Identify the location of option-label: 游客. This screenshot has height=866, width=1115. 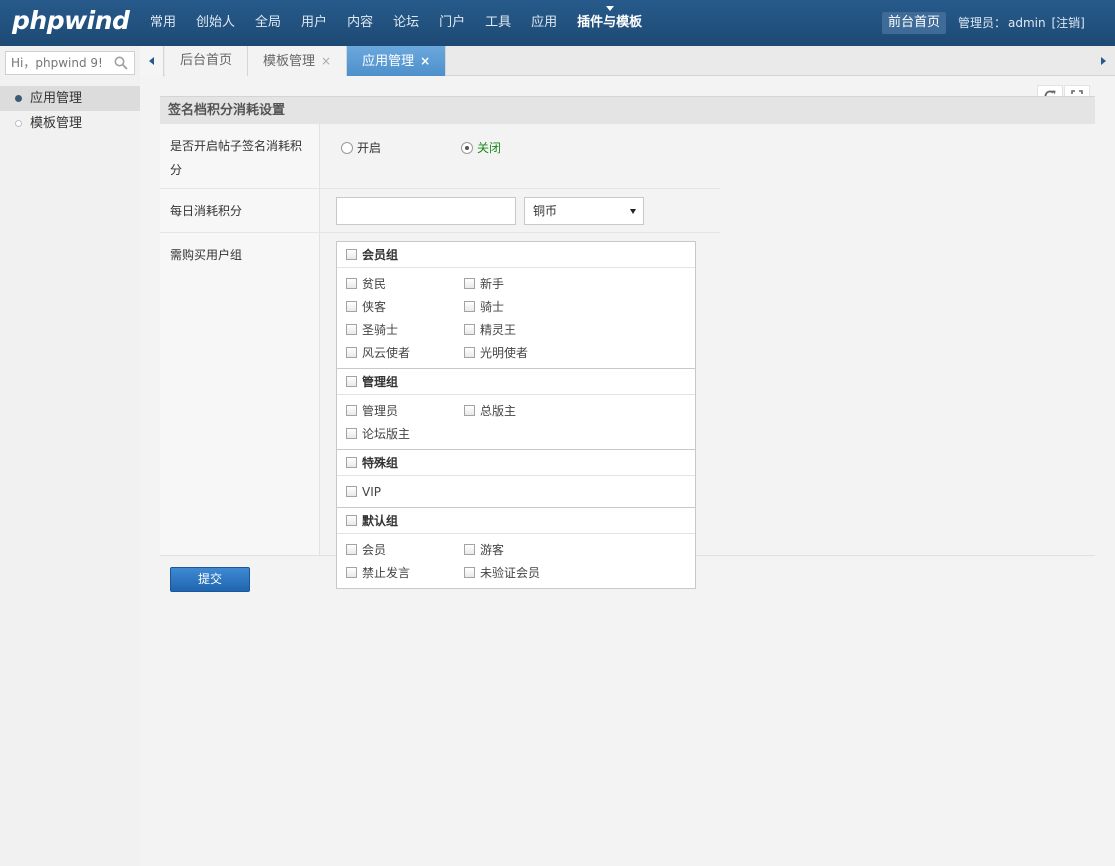
(492, 550).